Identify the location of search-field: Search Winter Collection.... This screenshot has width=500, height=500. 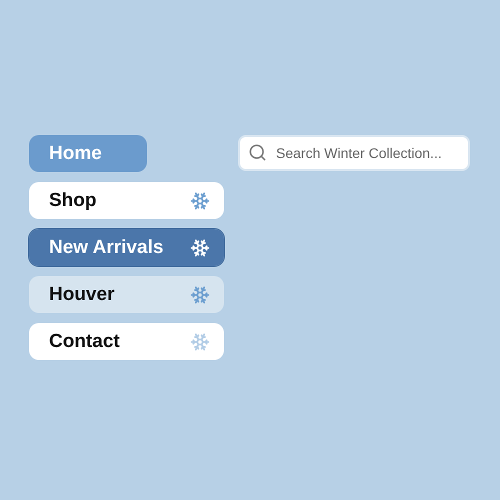
(354, 153).